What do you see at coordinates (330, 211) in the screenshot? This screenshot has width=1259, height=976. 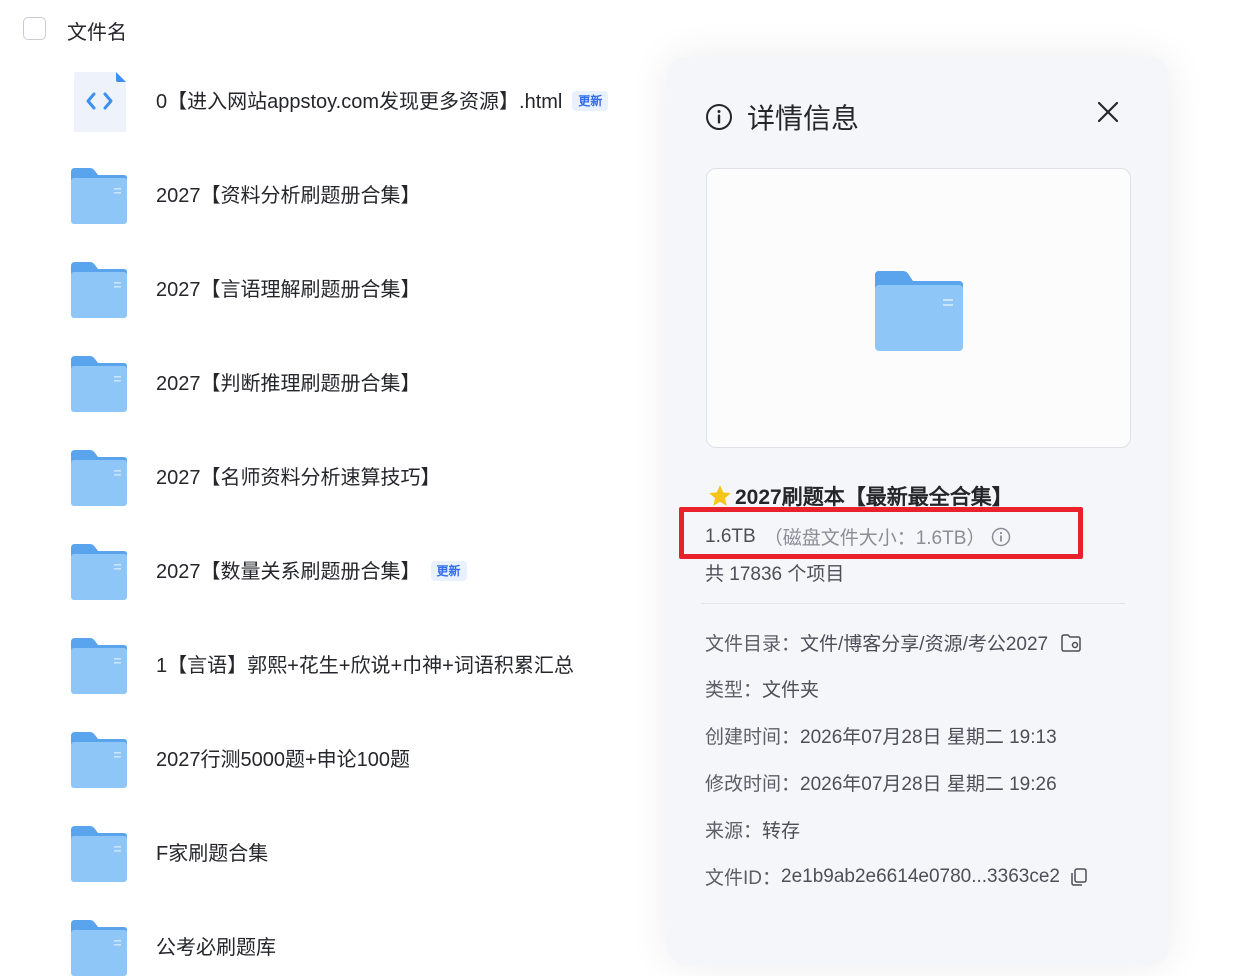 I see `file-row: 2027【资料分析刷题册合集】` at bounding box center [330, 211].